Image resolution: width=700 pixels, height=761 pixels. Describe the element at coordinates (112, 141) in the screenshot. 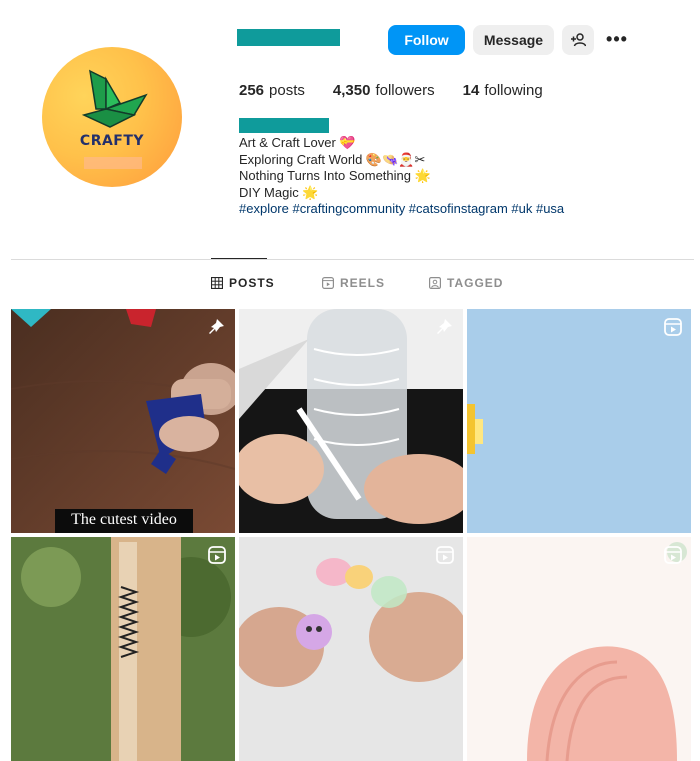

I see `logo-text: CRAFTY` at that location.